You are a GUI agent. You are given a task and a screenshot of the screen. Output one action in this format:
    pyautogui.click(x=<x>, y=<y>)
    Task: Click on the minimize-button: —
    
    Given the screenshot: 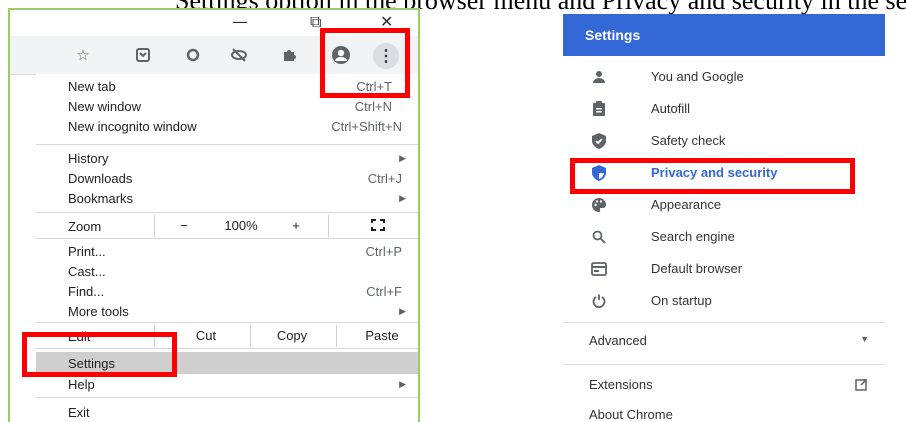 What is the action you would take?
    pyautogui.click(x=240, y=21)
    